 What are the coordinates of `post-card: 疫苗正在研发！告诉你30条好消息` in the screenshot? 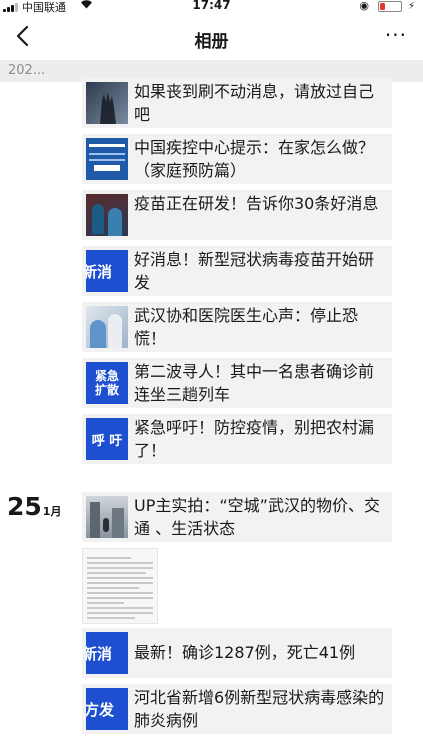 It's located at (237, 215).